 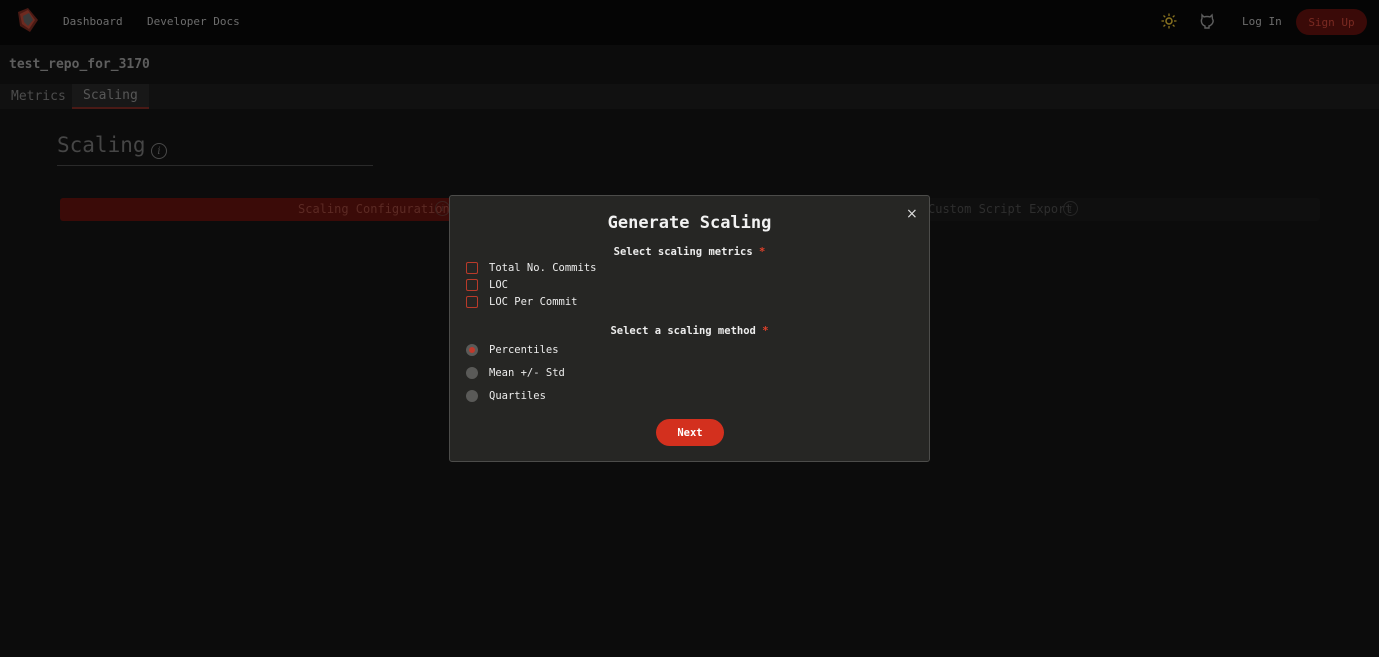 I want to click on signup-button: Sign Up, so click(x=1331, y=22).